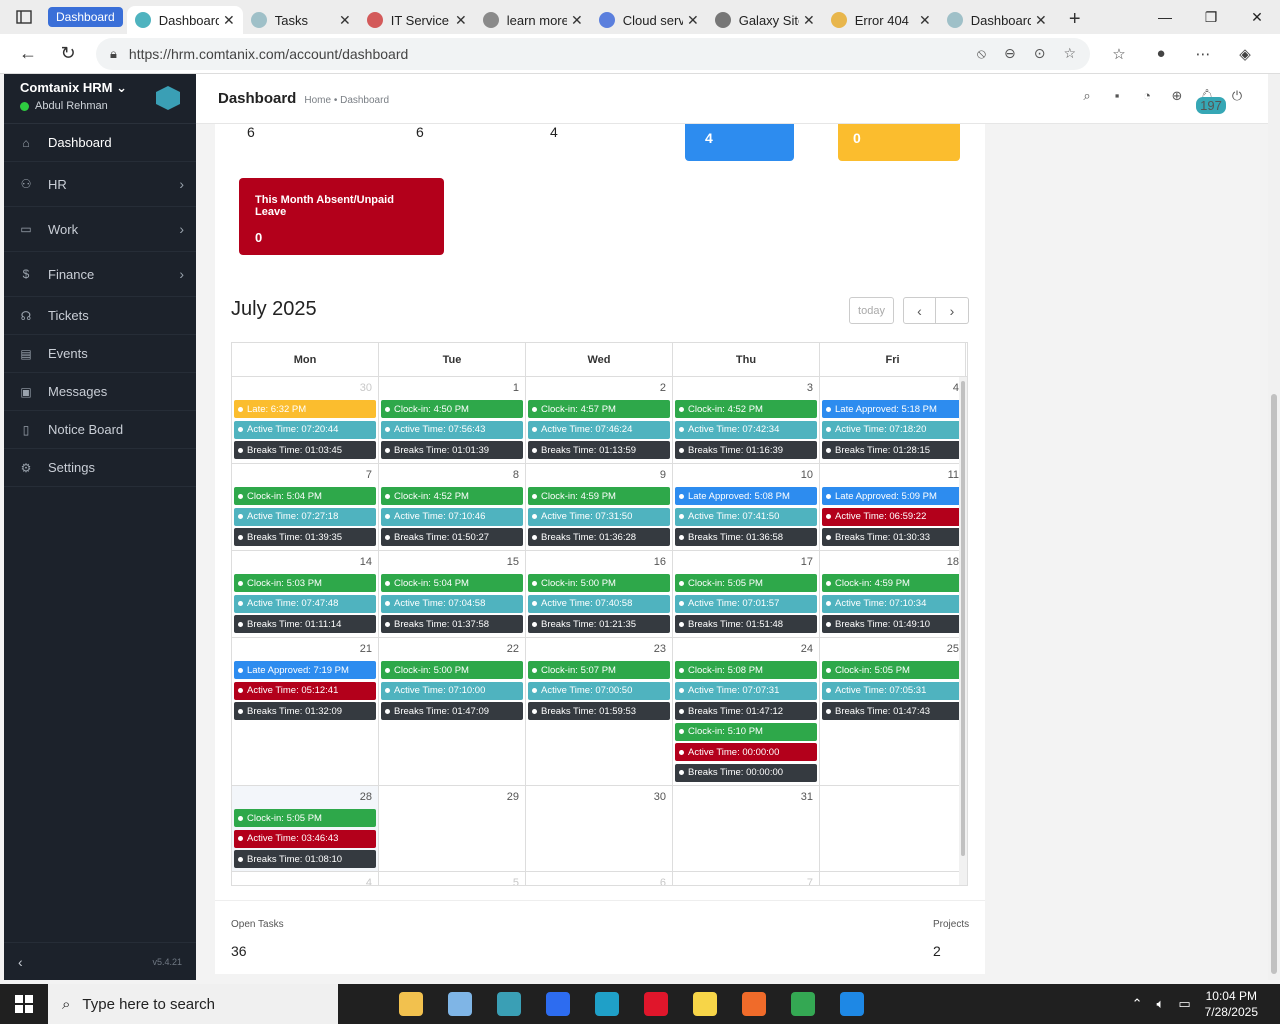 The image size is (1280, 1024). I want to click on browser-tab: learn more ✕, so click(533, 20).